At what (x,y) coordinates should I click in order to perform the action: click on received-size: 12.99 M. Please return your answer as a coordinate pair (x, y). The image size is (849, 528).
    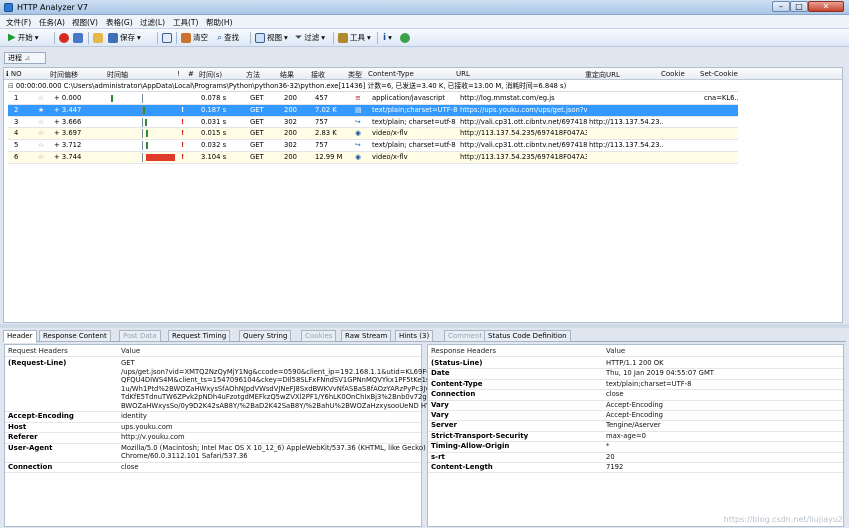
    Looking at the image, I should click on (329, 157).